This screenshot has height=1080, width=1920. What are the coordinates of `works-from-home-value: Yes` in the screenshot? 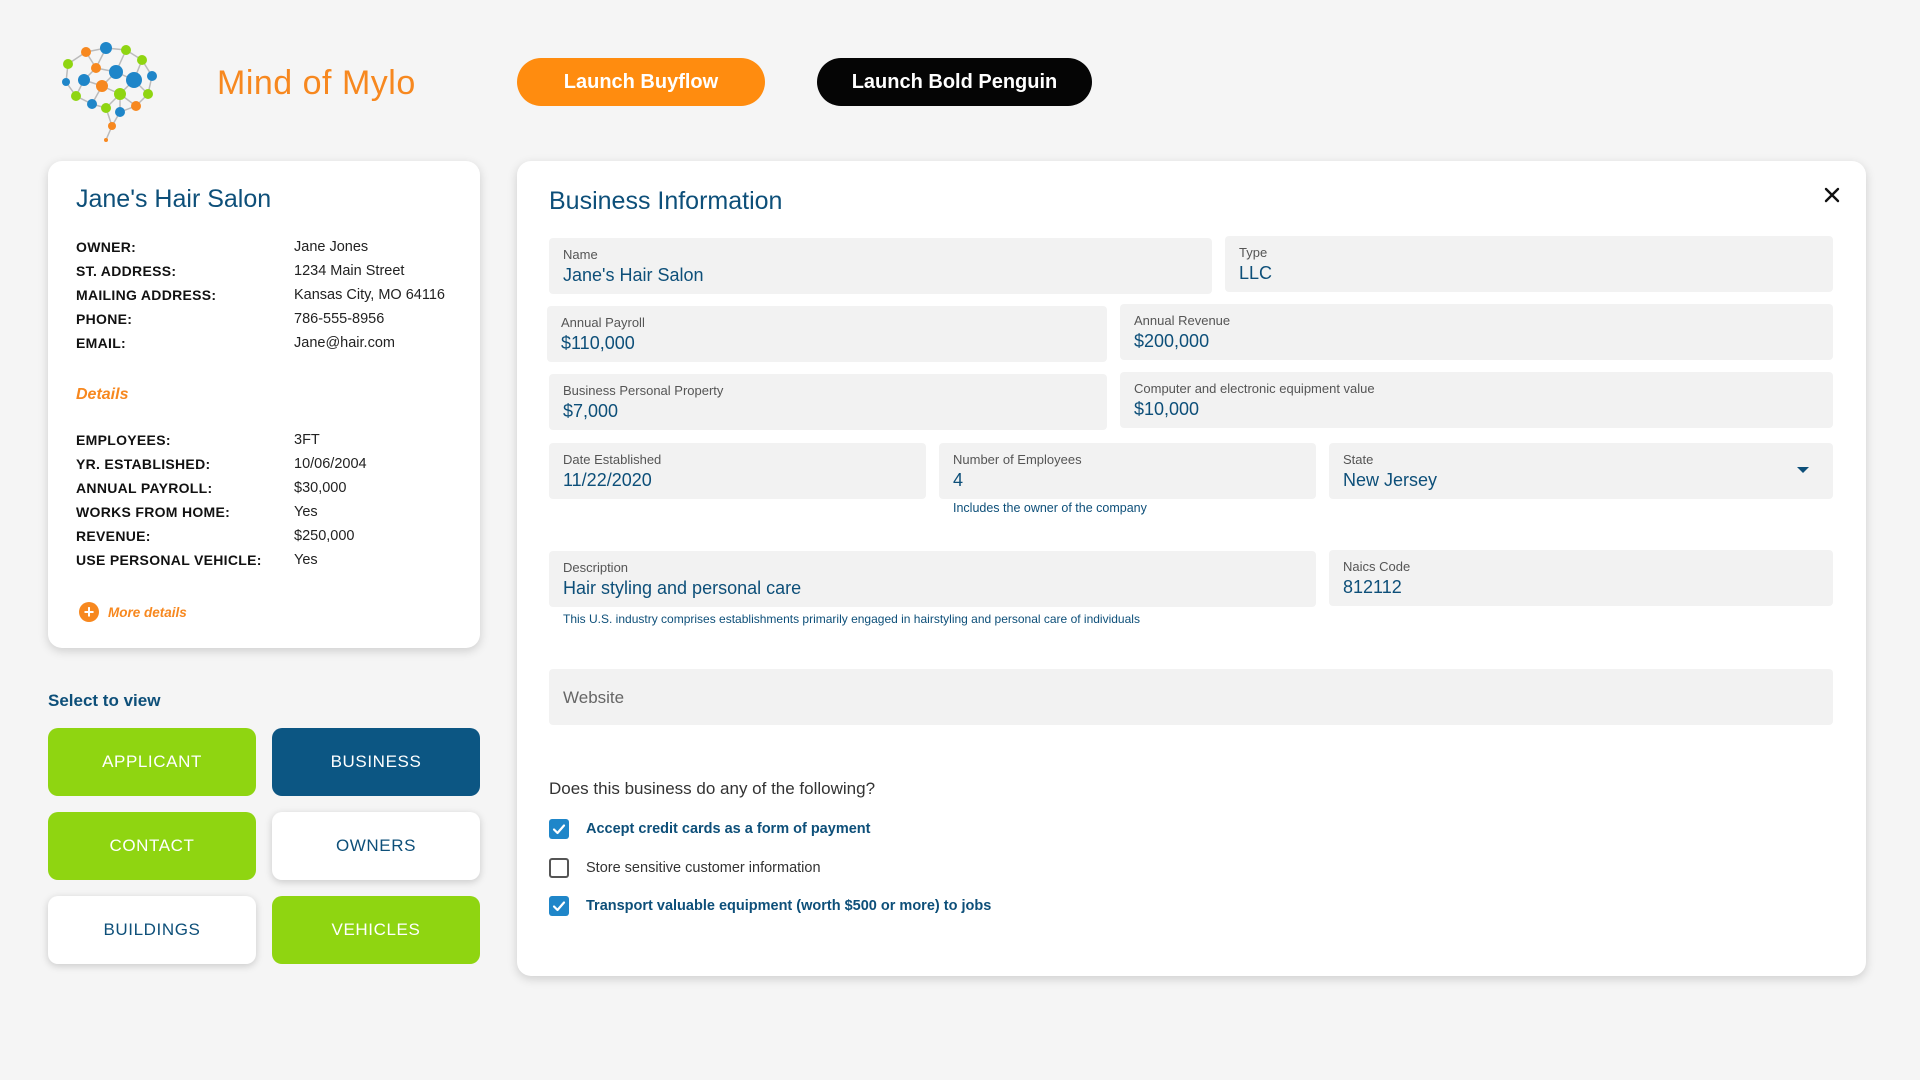 It's located at (306, 512).